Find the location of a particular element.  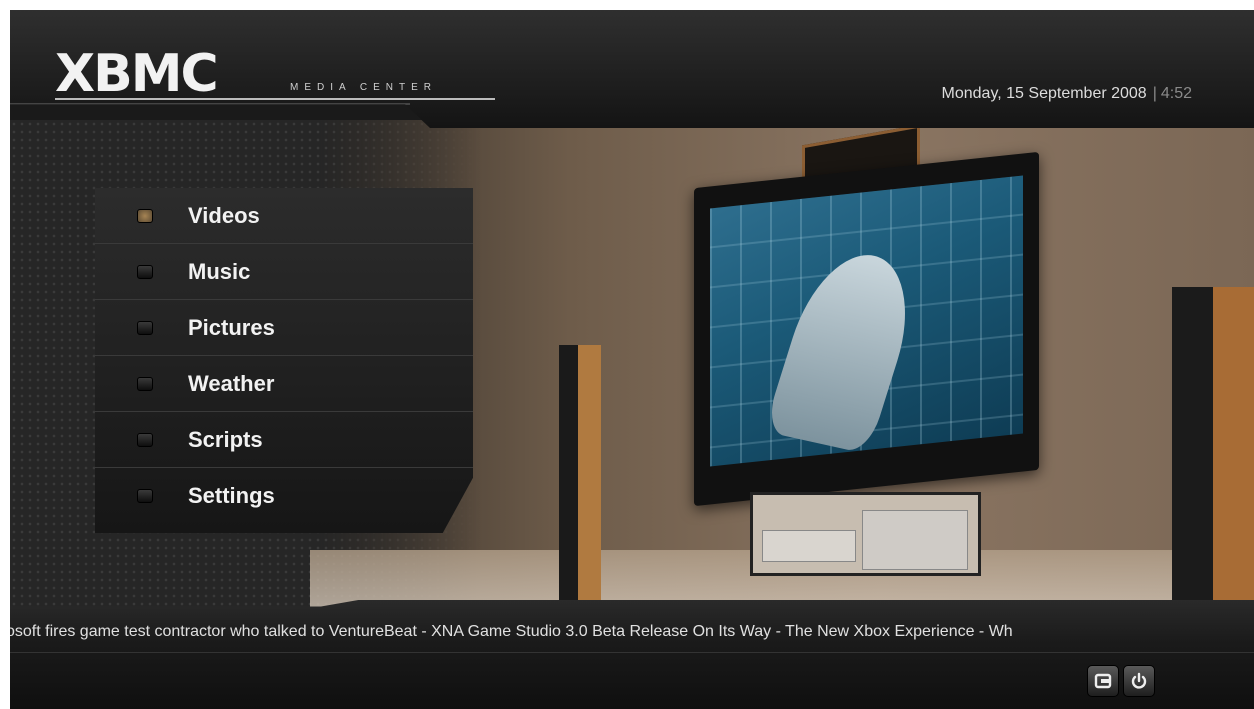

dvd-player-image is located at coordinates (809, 546).